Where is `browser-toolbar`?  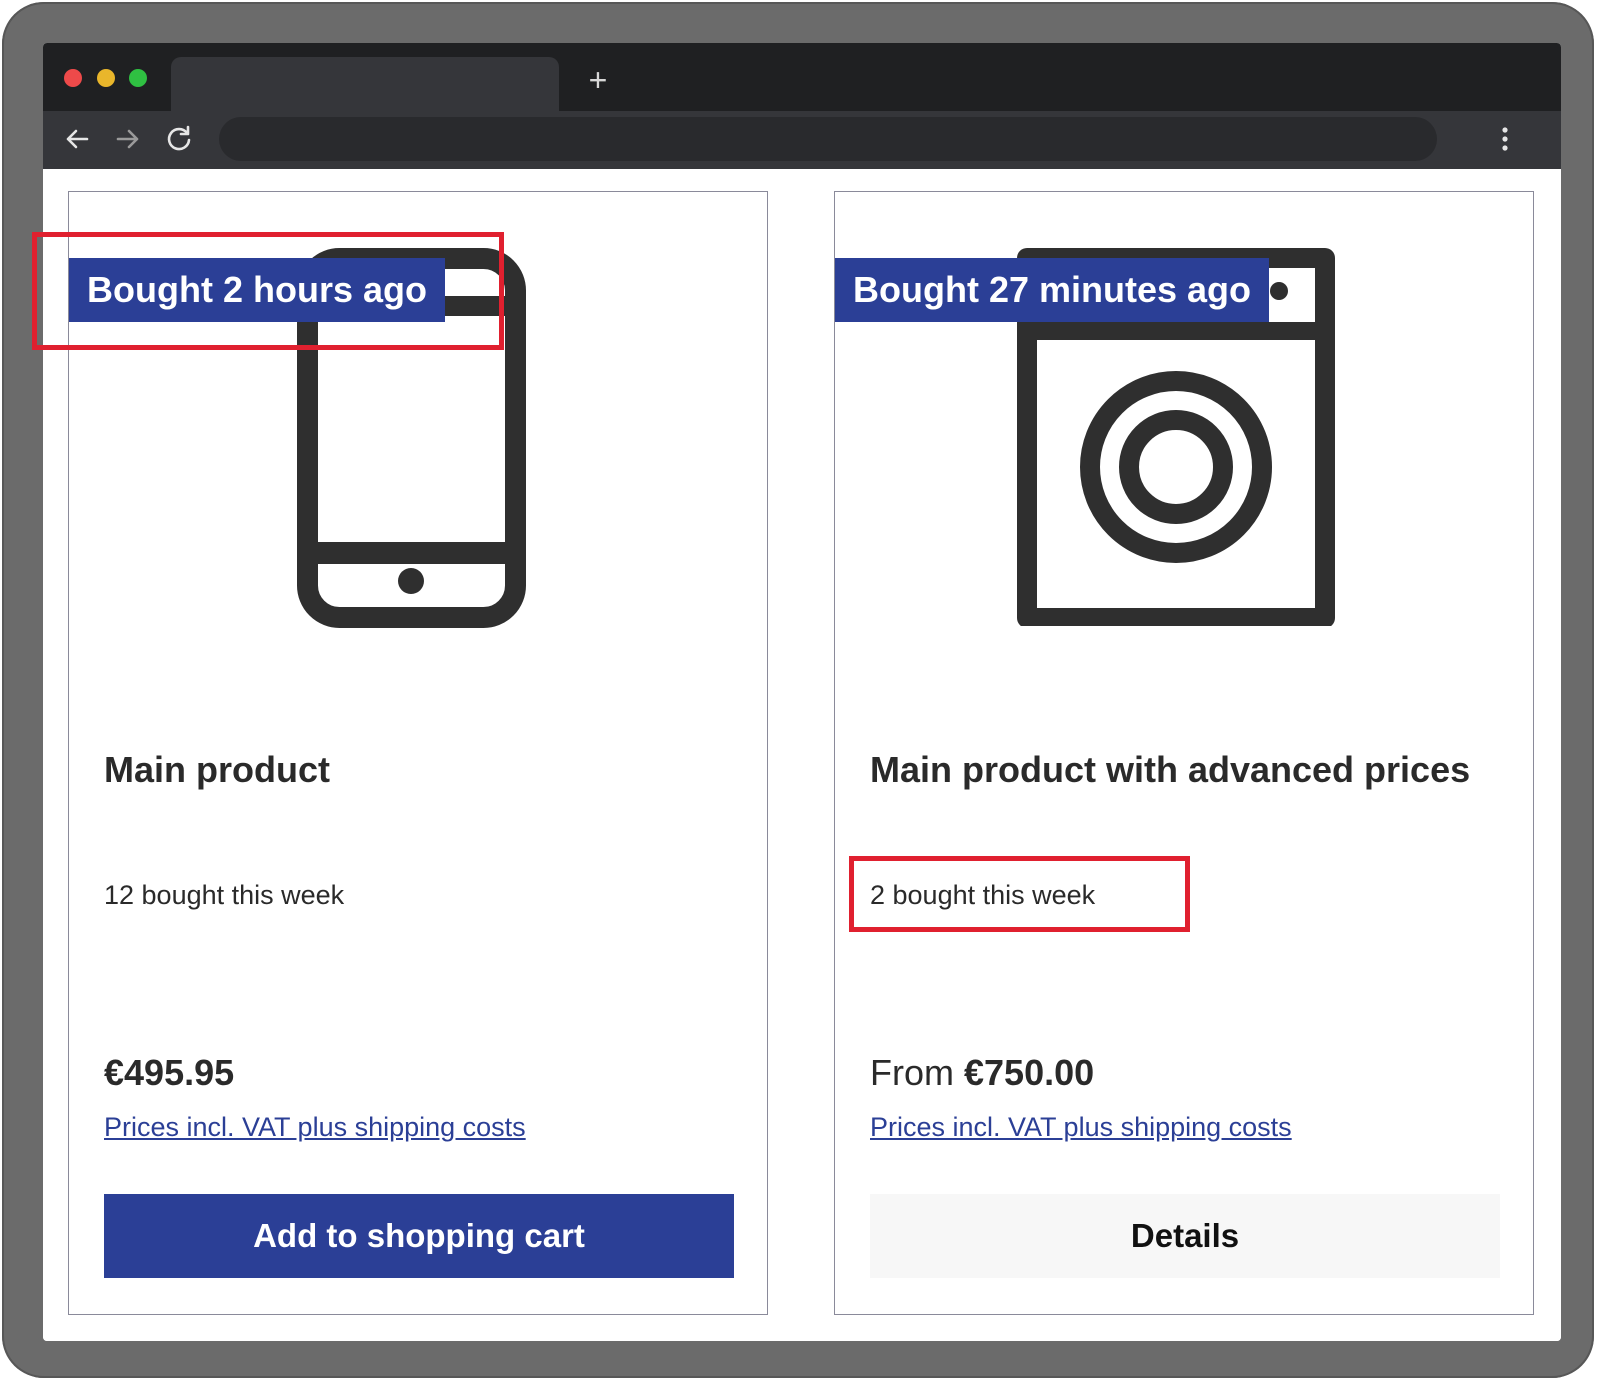
browser-toolbar is located at coordinates (802, 140).